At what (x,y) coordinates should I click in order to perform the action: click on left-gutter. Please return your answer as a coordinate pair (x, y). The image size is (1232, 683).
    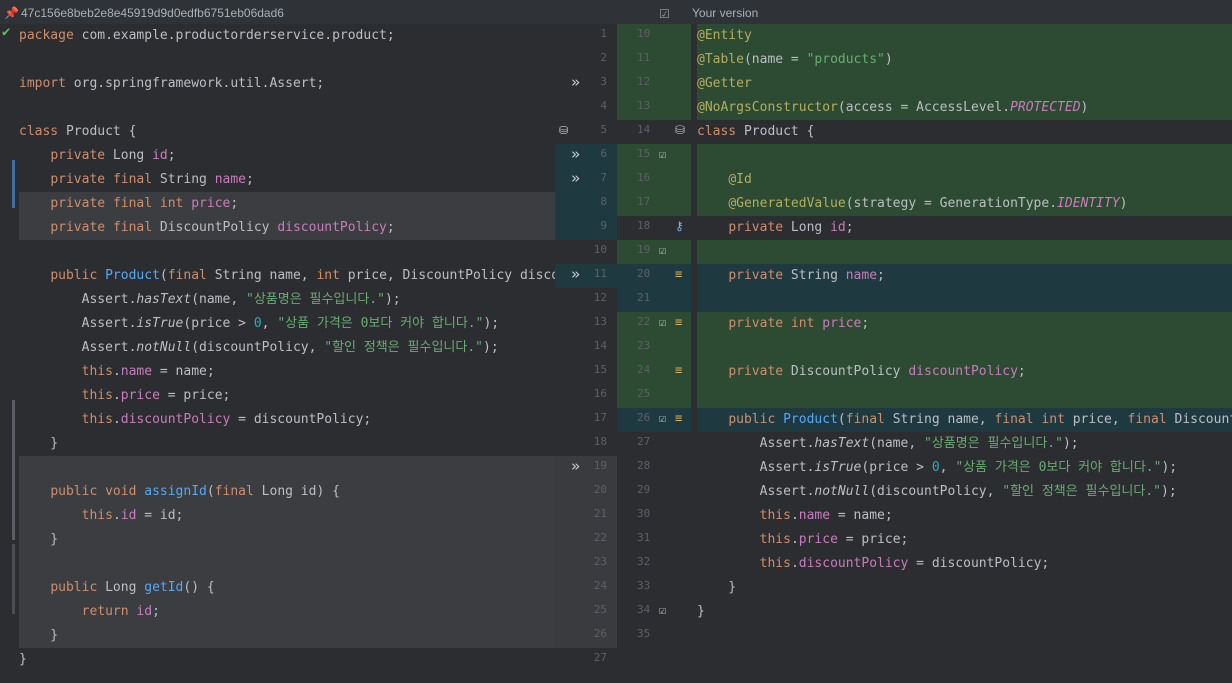
    Looking at the image, I should click on (8, 353).